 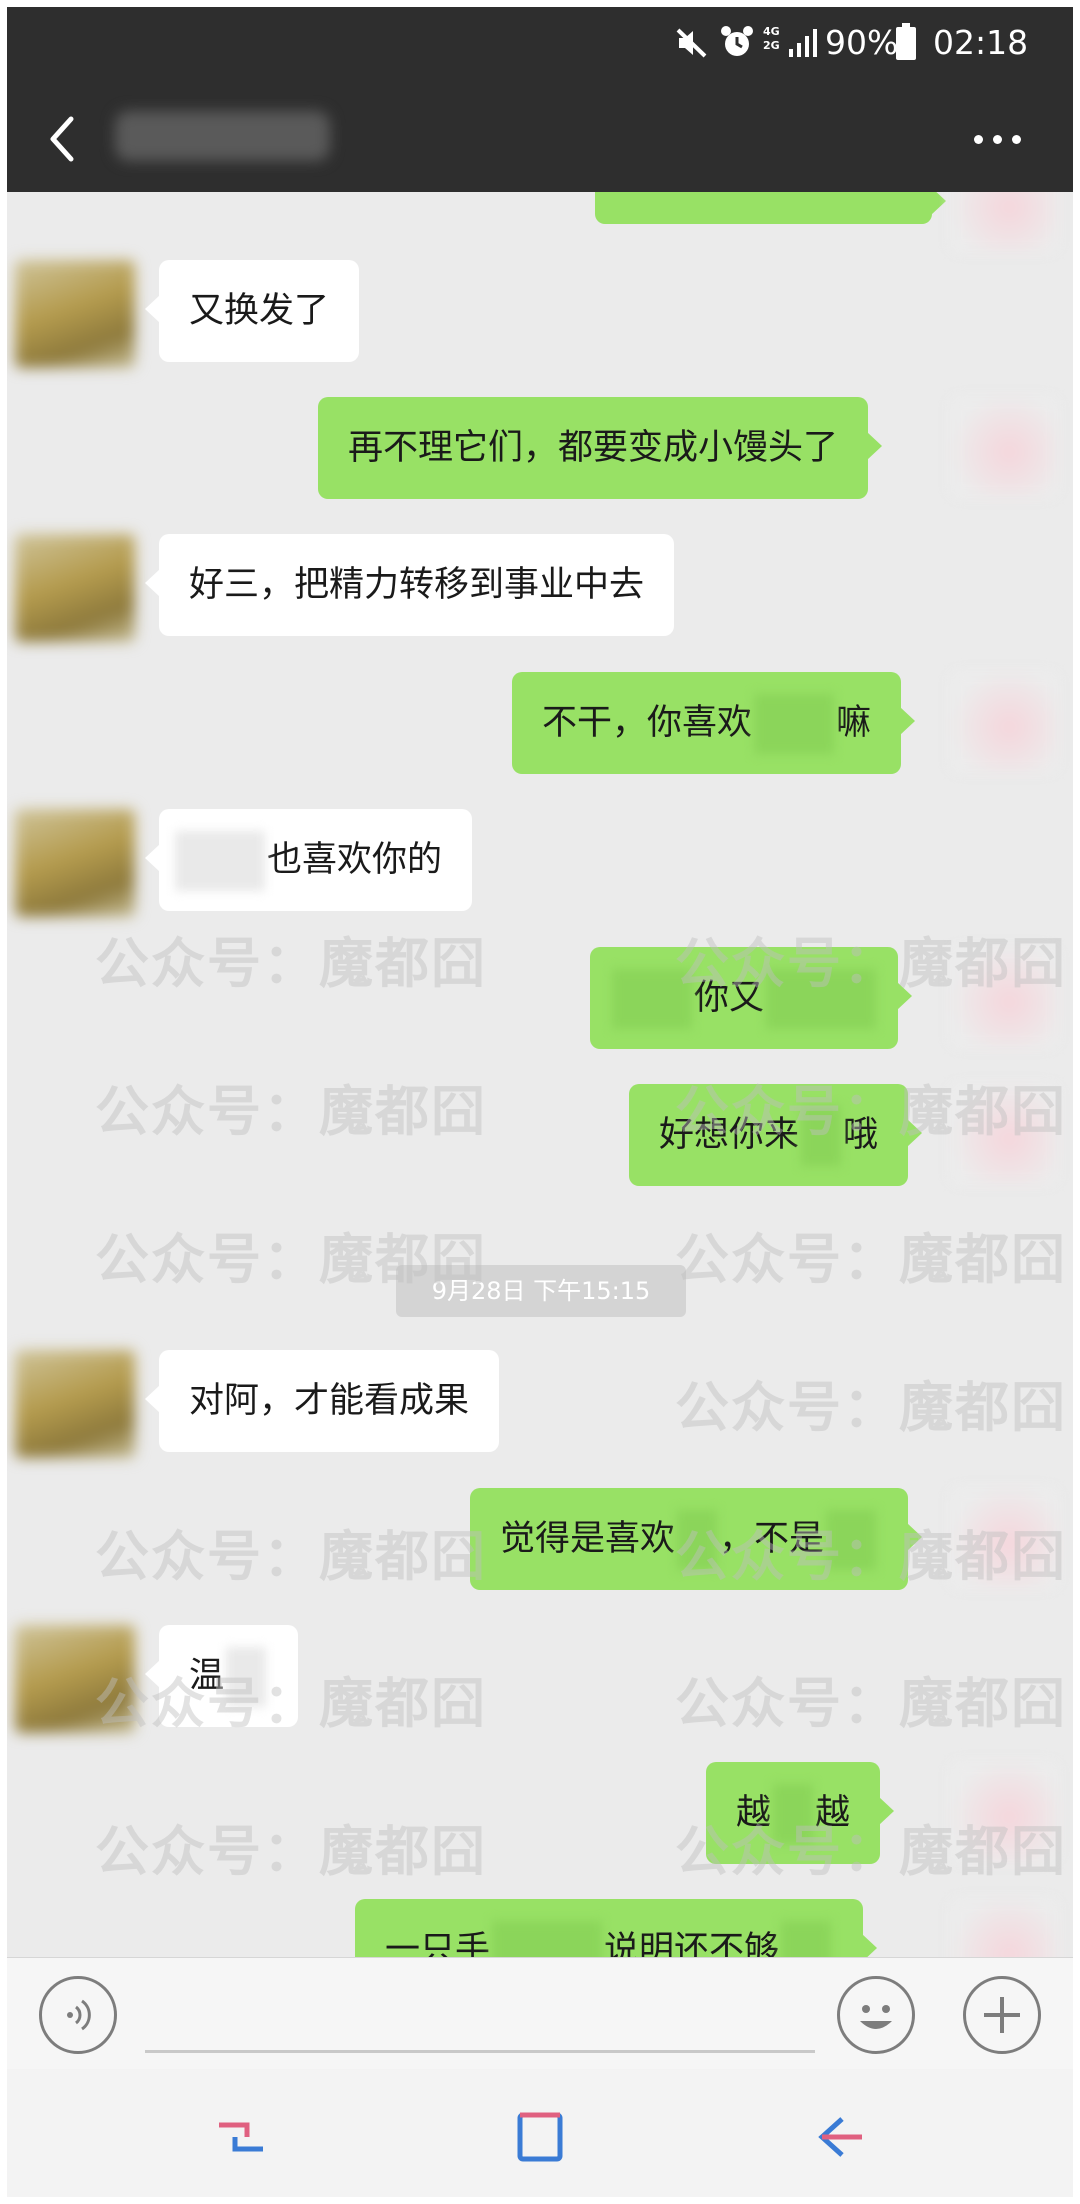 What do you see at coordinates (906, 41) in the screenshot?
I see `battery-icon` at bounding box center [906, 41].